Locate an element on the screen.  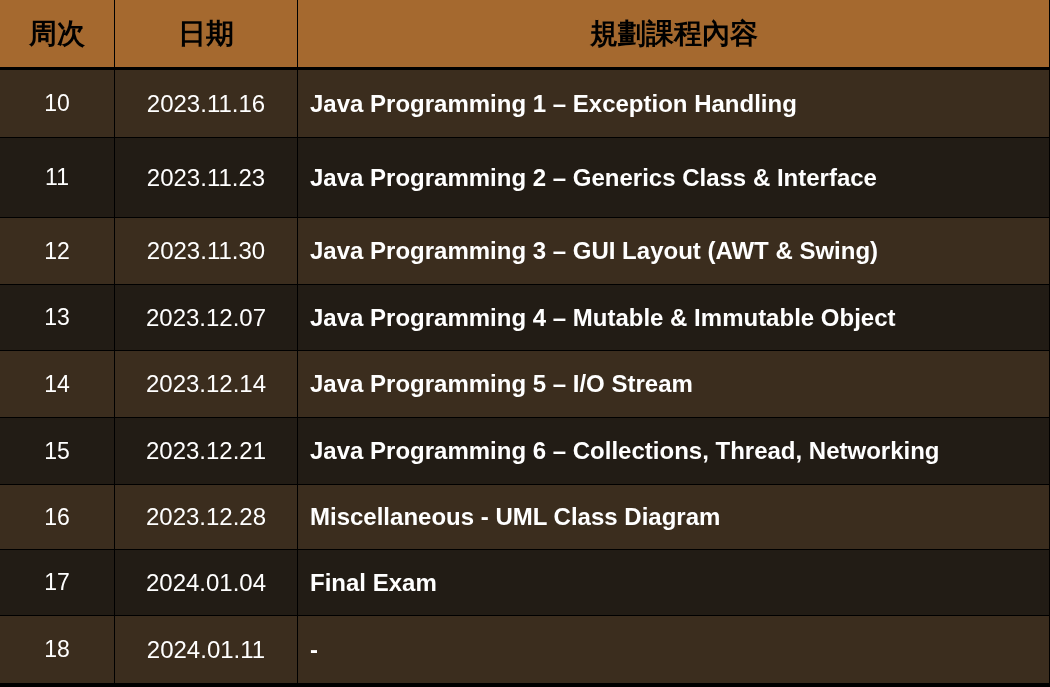
table-cell: 15 is located at coordinates (57, 451).